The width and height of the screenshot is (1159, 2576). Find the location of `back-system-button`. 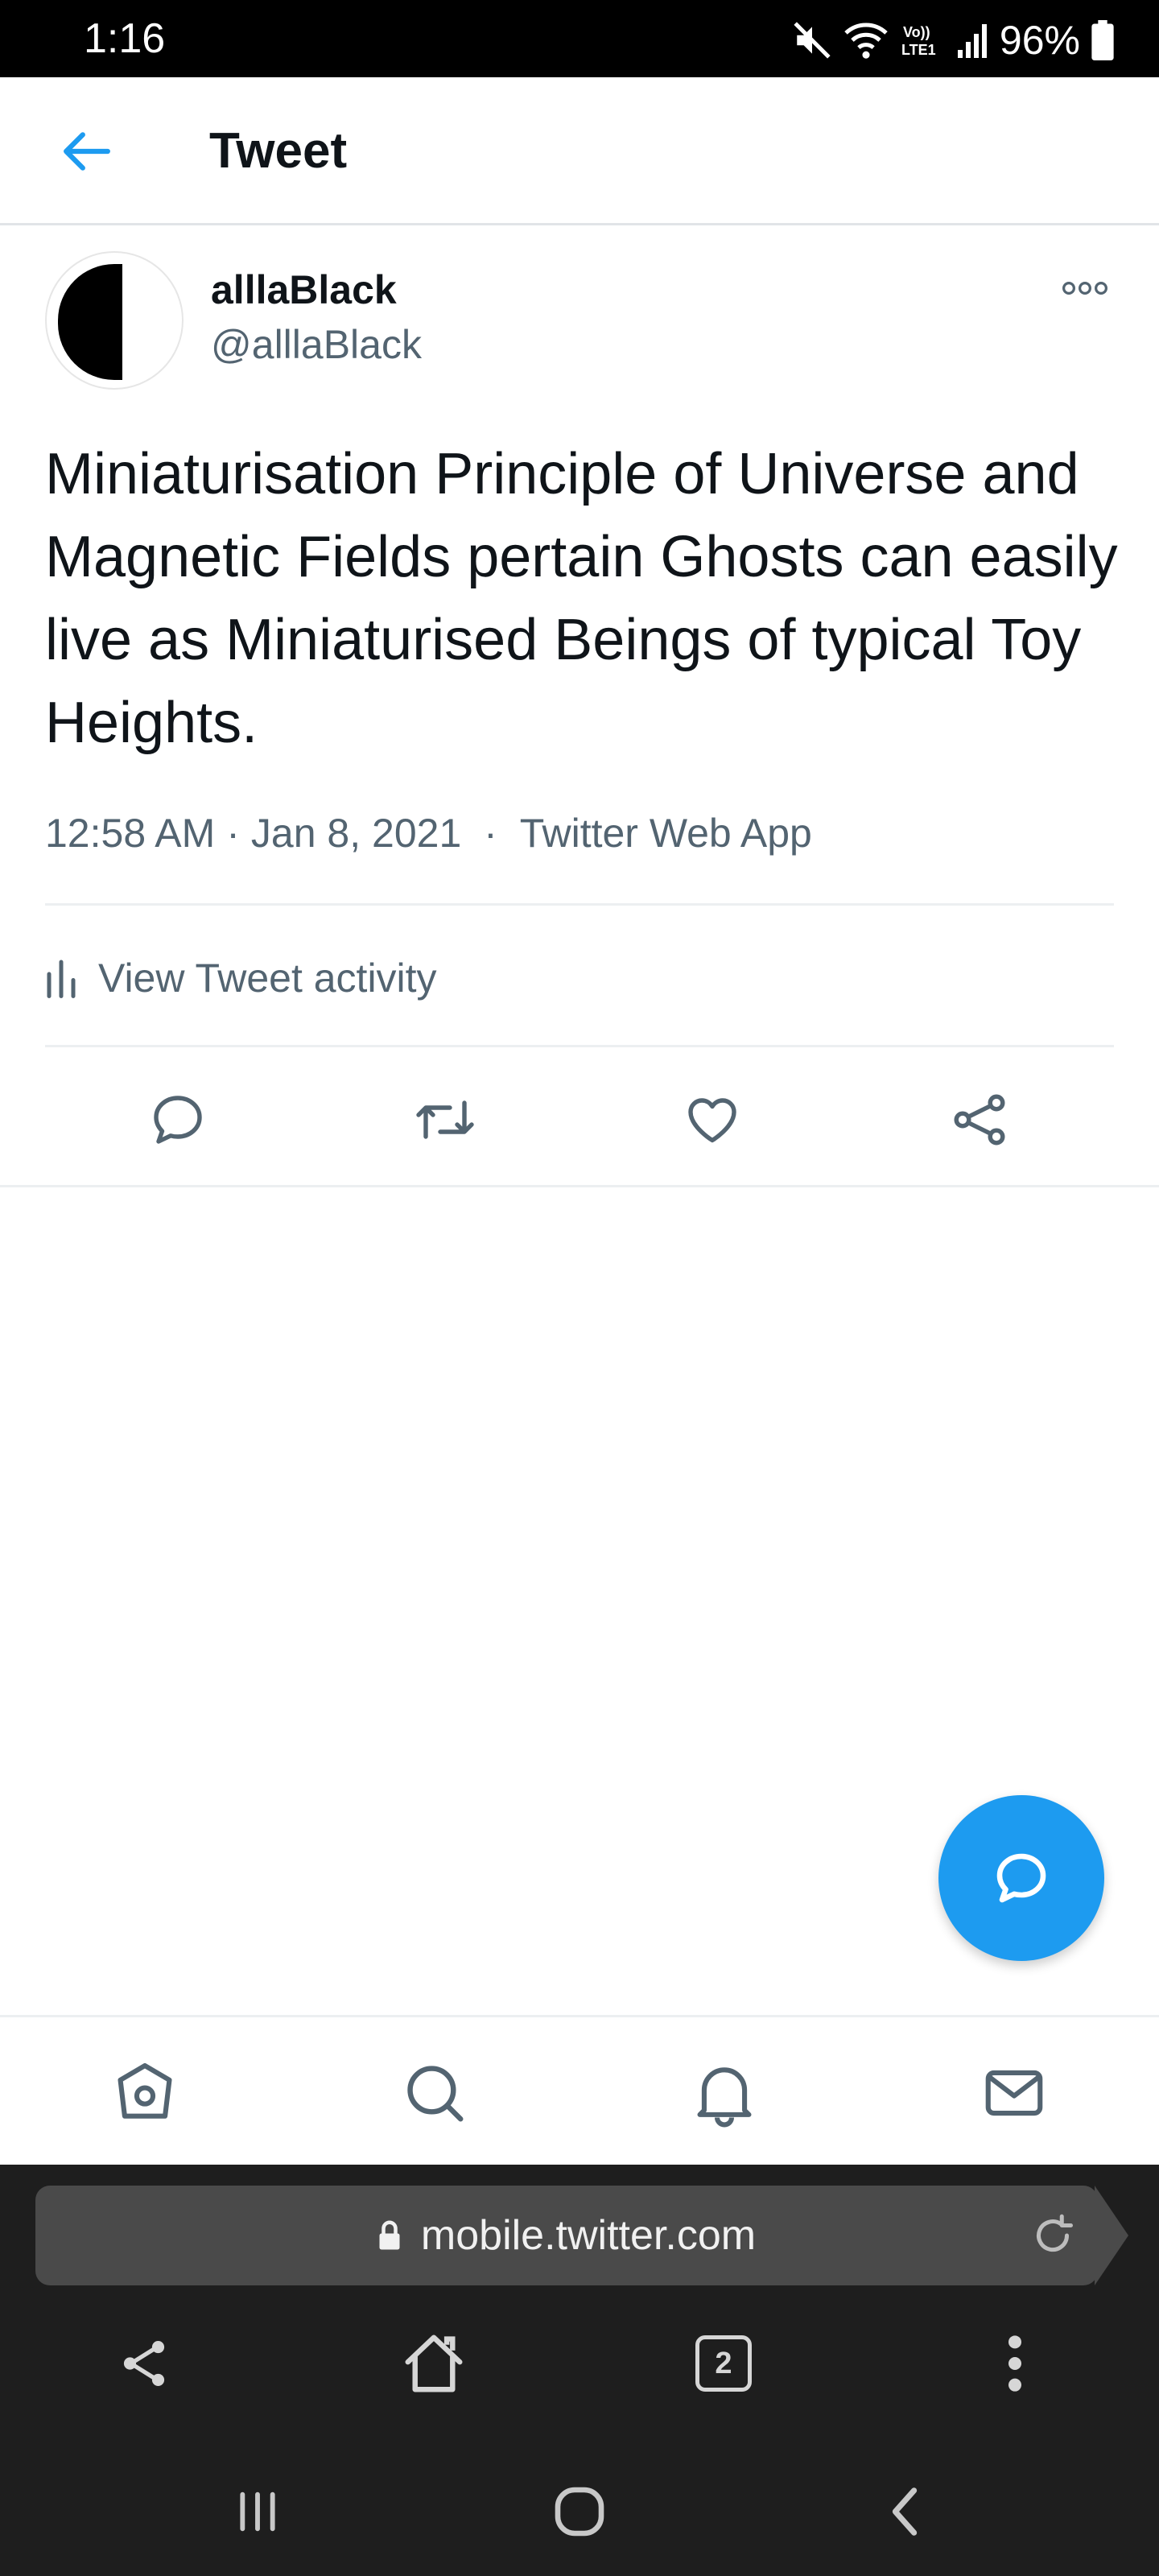

back-system-button is located at coordinates (904, 2511).